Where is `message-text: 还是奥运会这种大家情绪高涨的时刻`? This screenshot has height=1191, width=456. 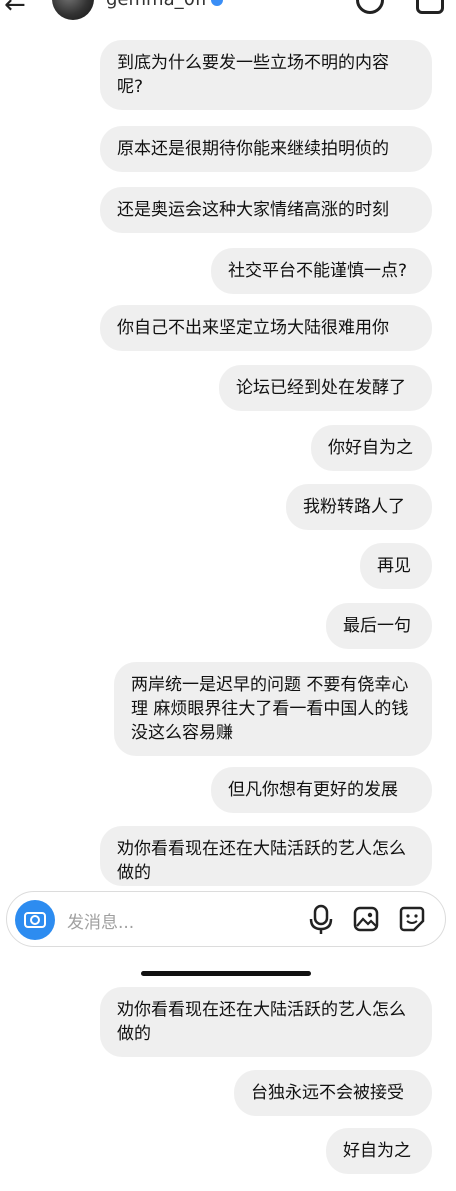
message-text: 还是奥运会这种大家情绪高涨的时刻 is located at coordinates (253, 210).